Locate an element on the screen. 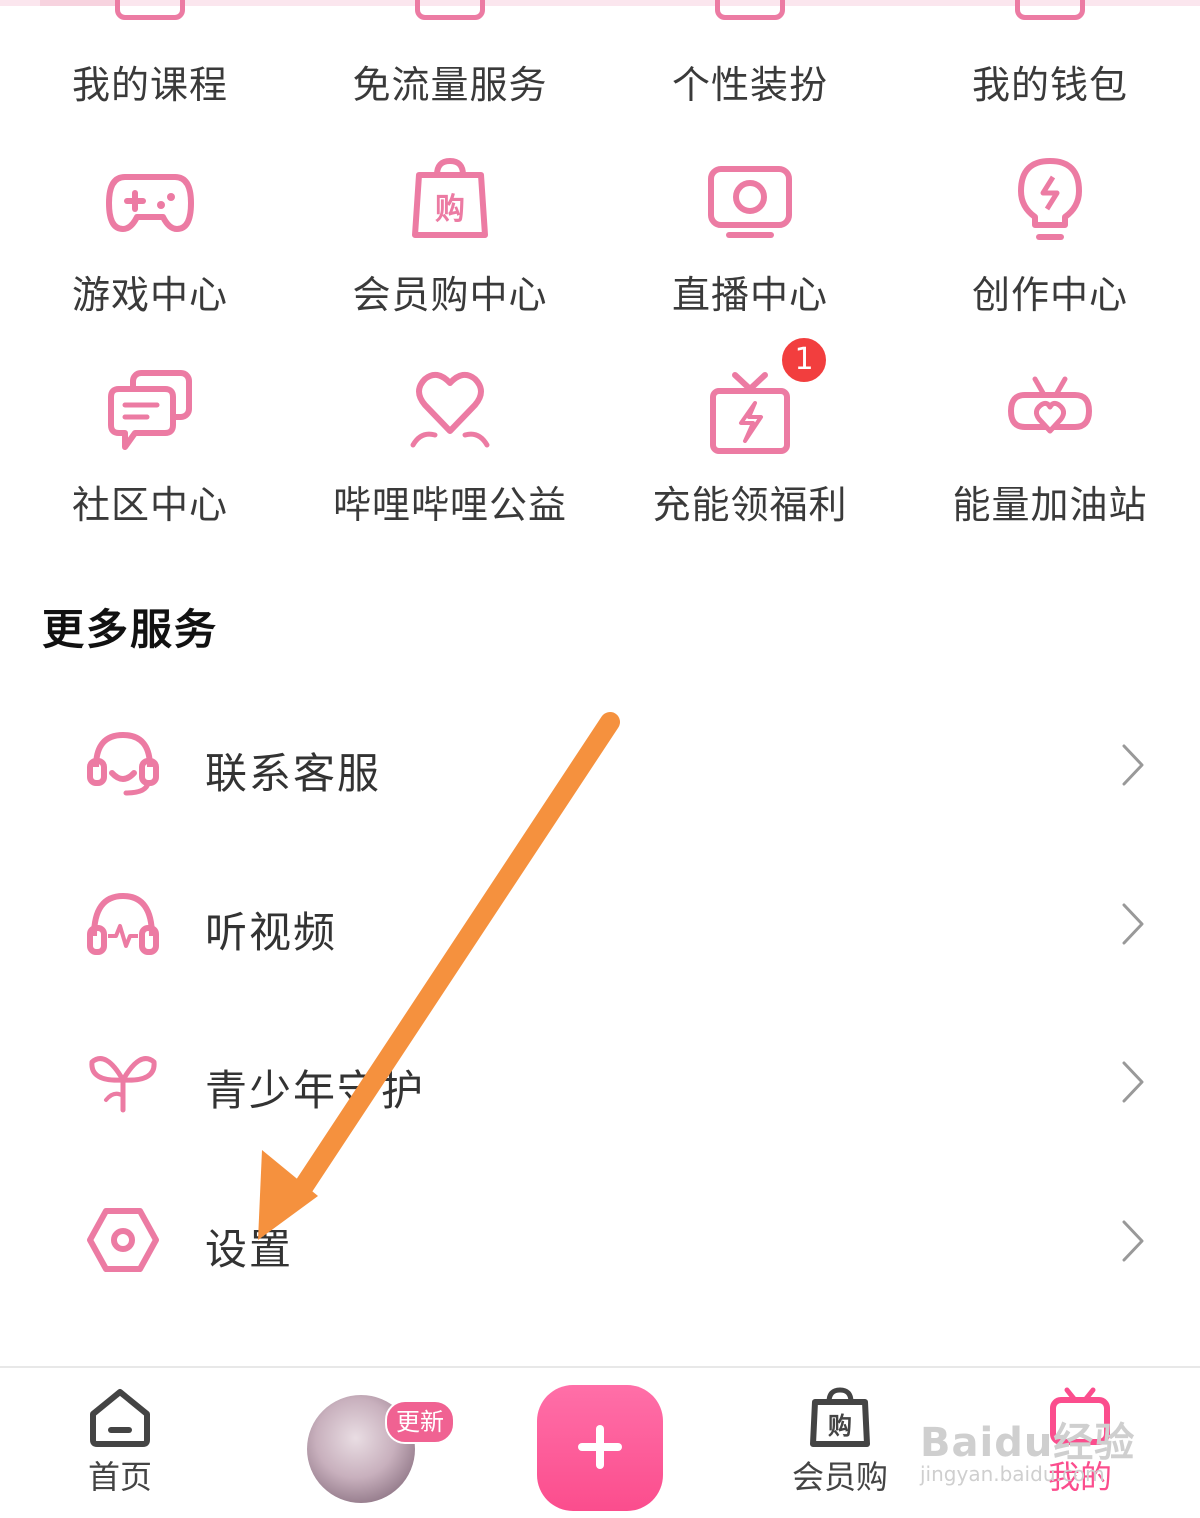  plus-icon-vertical is located at coordinates (600, 1447).